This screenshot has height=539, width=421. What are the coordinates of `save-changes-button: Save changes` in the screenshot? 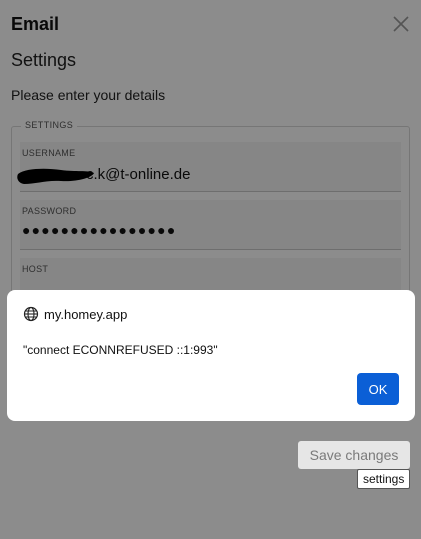 It's located at (354, 455).